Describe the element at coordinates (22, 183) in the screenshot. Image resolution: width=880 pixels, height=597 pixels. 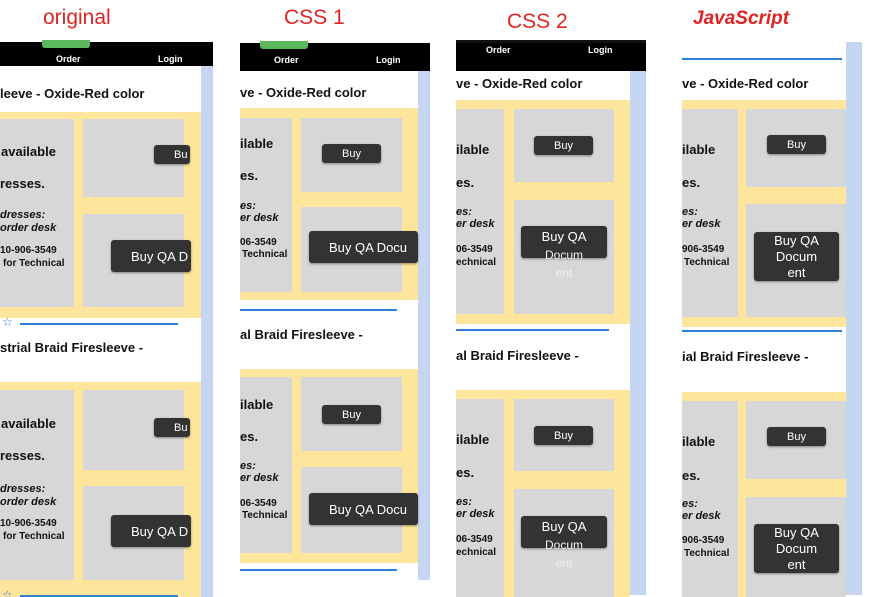
I see `addresses-text: resses.` at that location.